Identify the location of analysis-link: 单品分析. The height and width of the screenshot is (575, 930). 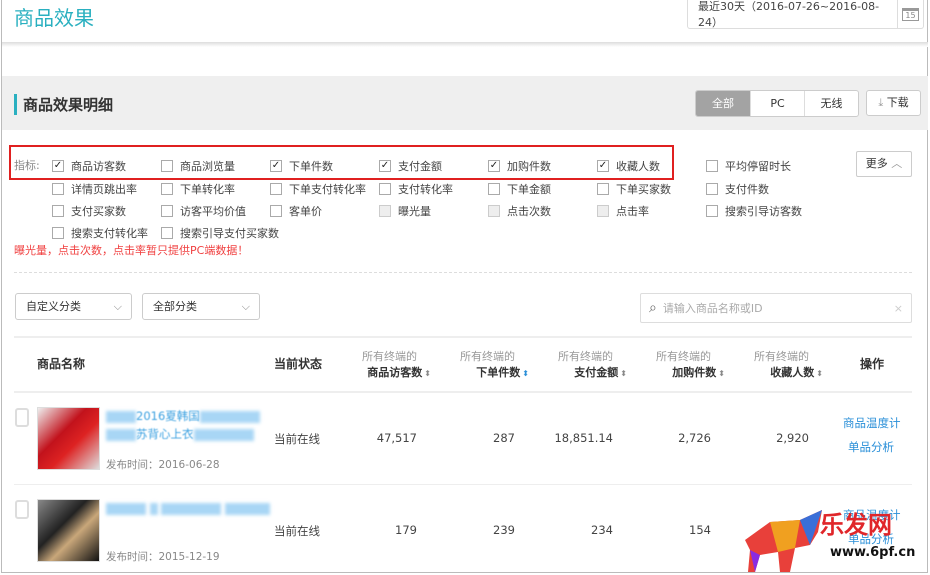
(871, 447).